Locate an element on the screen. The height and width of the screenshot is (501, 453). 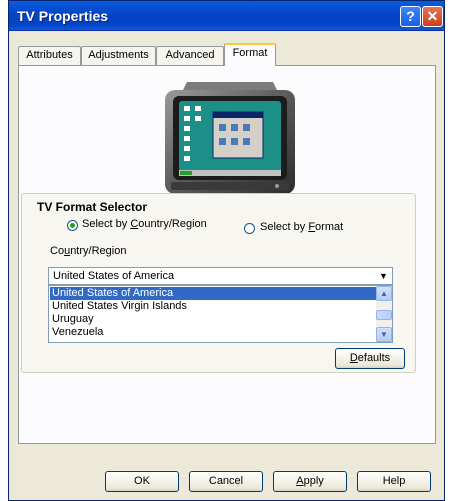
radio-format is located at coordinates (249, 228).